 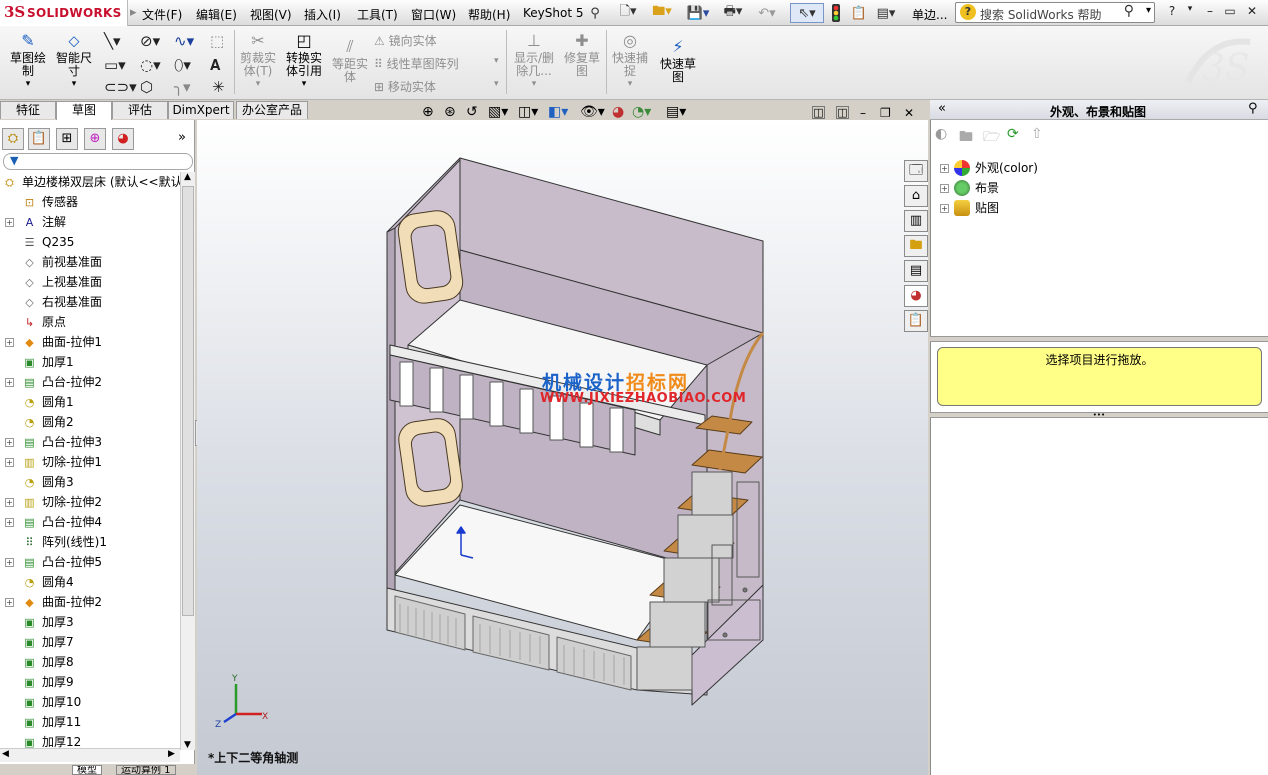 I want to click on home-icon: ⌂, so click(x=916, y=196).